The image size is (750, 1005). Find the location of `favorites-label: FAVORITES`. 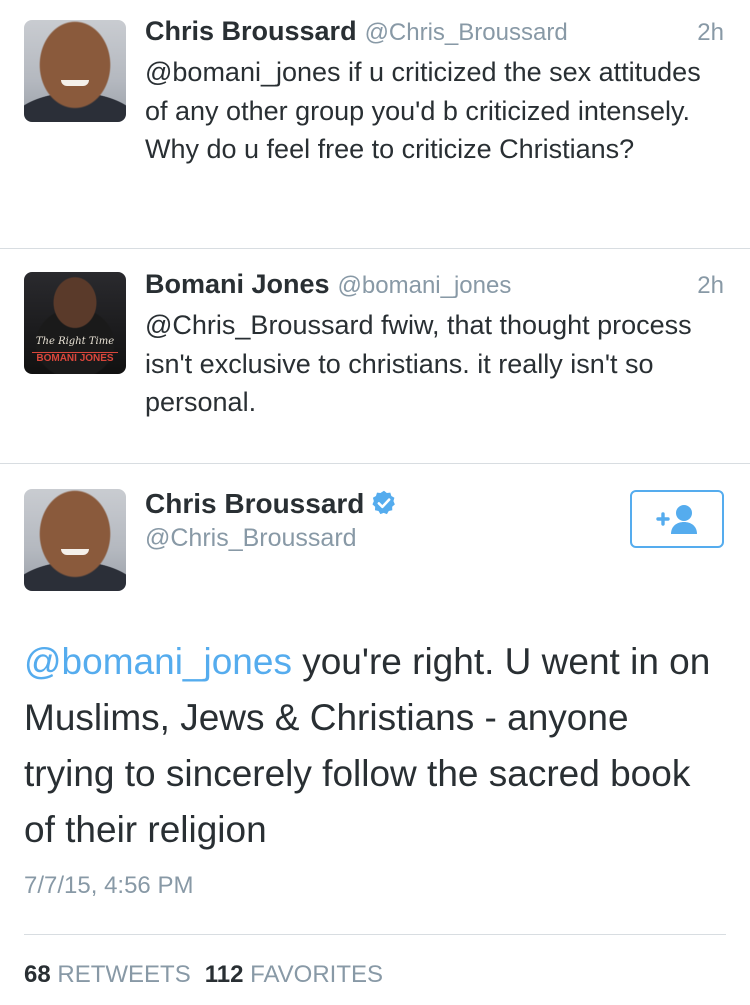

favorites-label: FAVORITES is located at coordinates (317, 974).